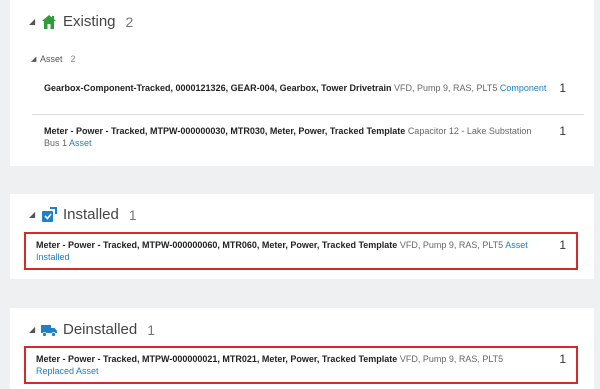 This screenshot has height=389, width=600. What do you see at coordinates (308, 114) in the screenshot?
I see `divider` at bounding box center [308, 114].